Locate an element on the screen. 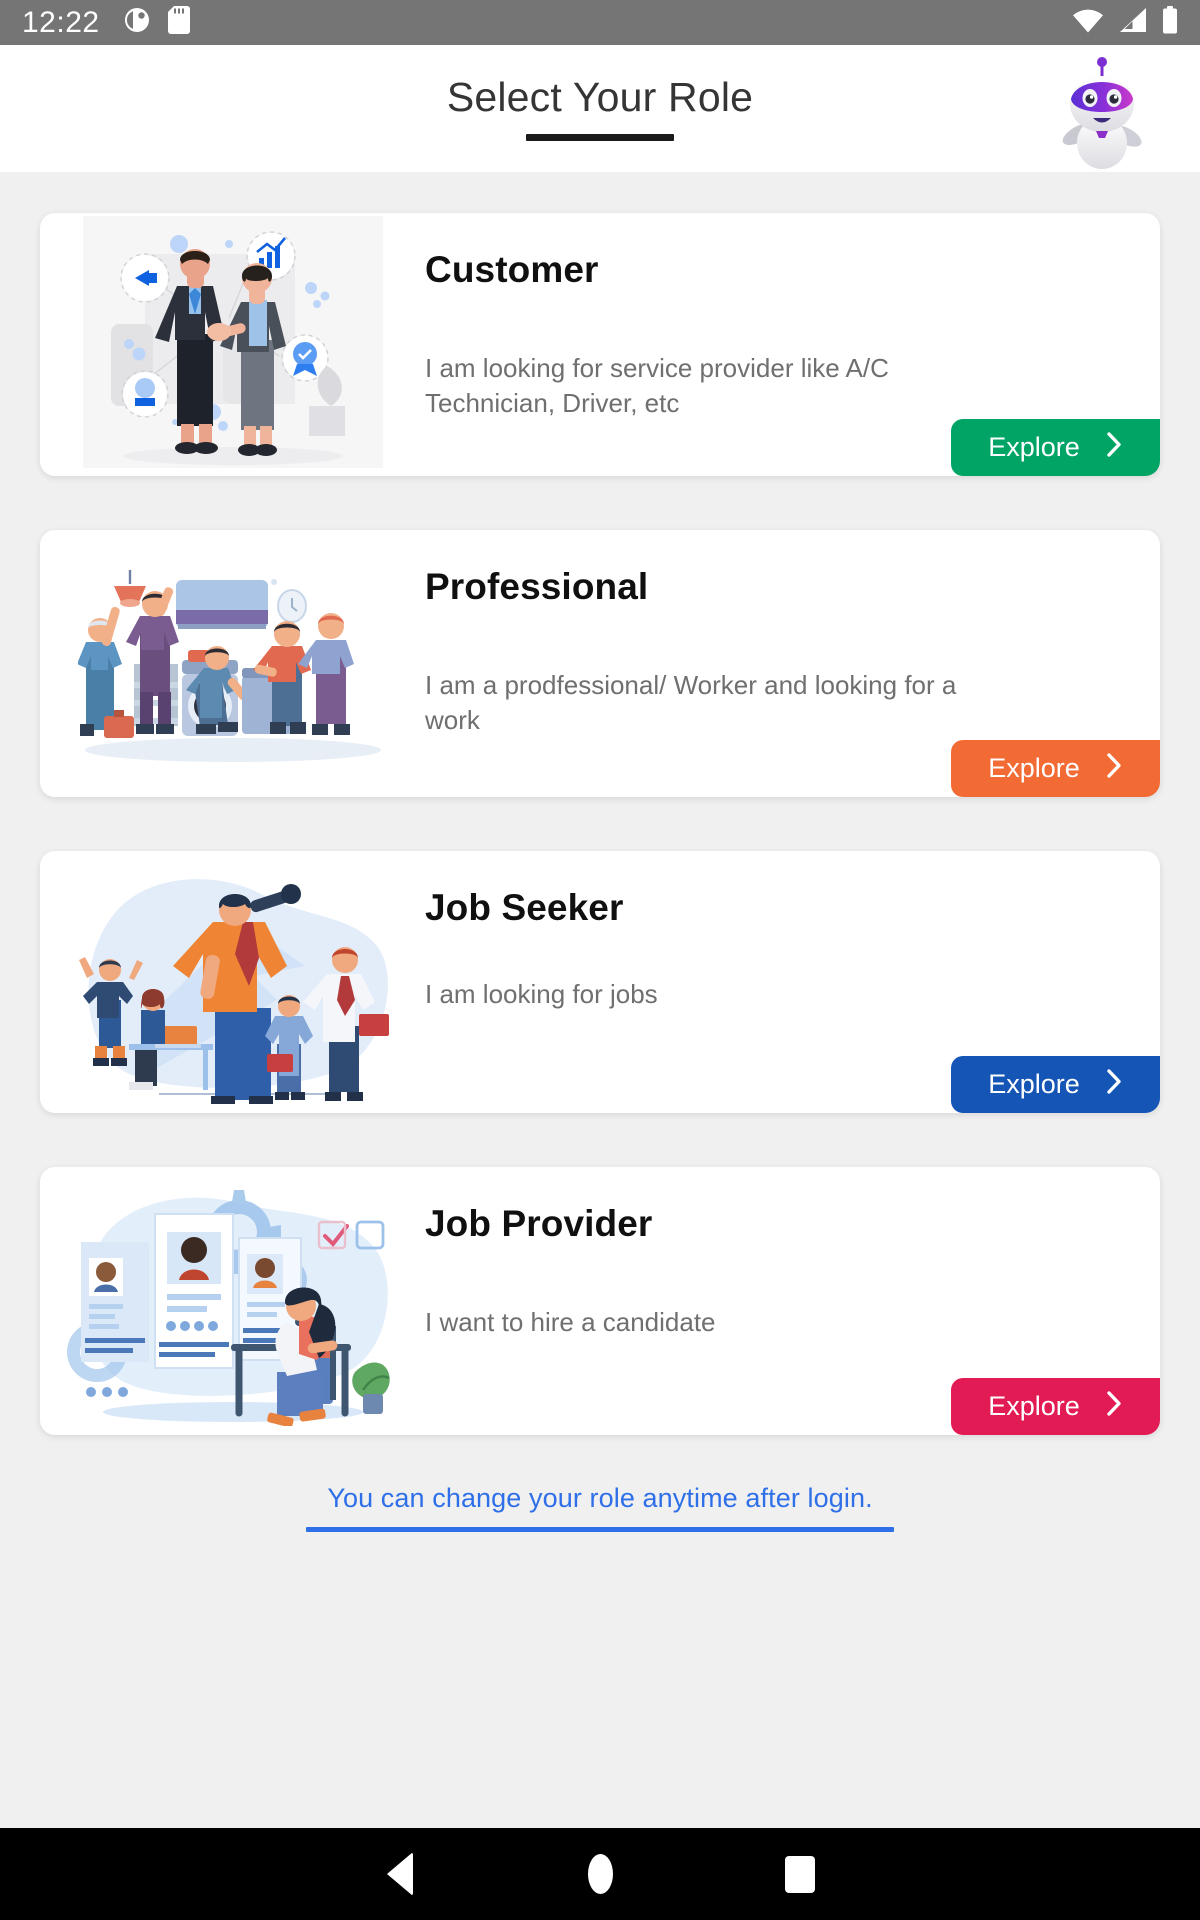  role-title: Job Provider is located at coordinates (539, 1223).